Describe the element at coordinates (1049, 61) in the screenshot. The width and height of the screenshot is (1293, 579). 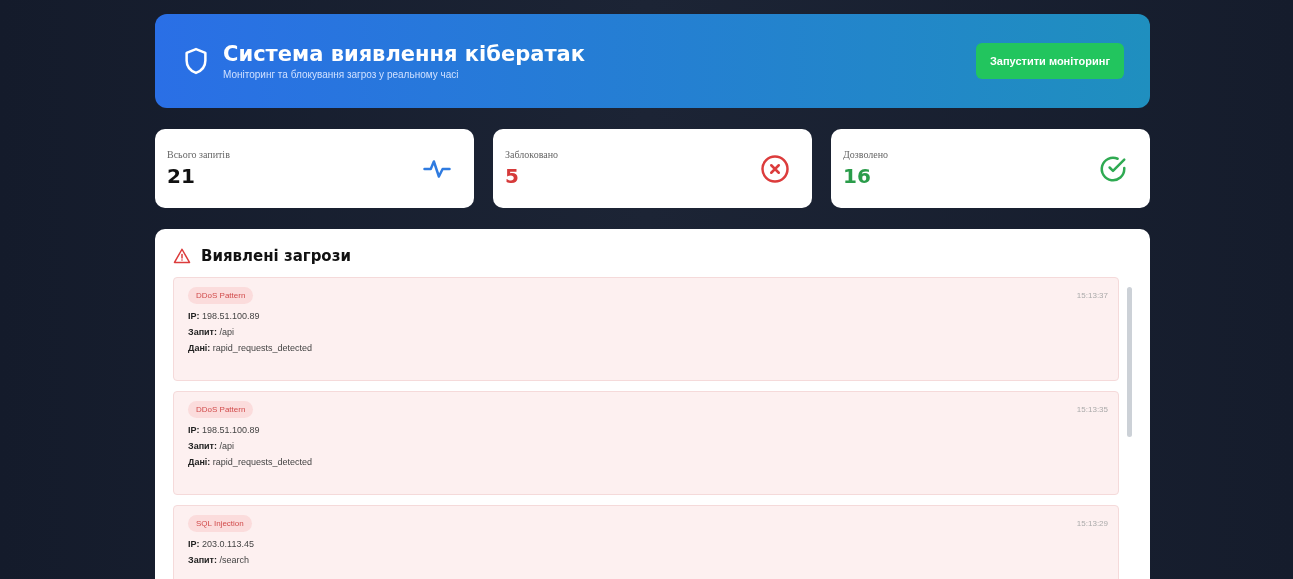
I see `start-monitoring-button: Запустити моніторинг` at that location.